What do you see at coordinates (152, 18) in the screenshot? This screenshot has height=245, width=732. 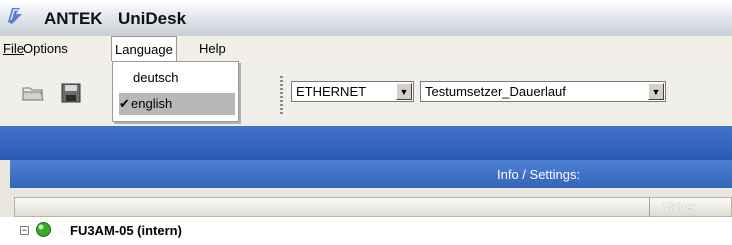 I see `window-title: UniDesk` at bounding box center [152, 18].